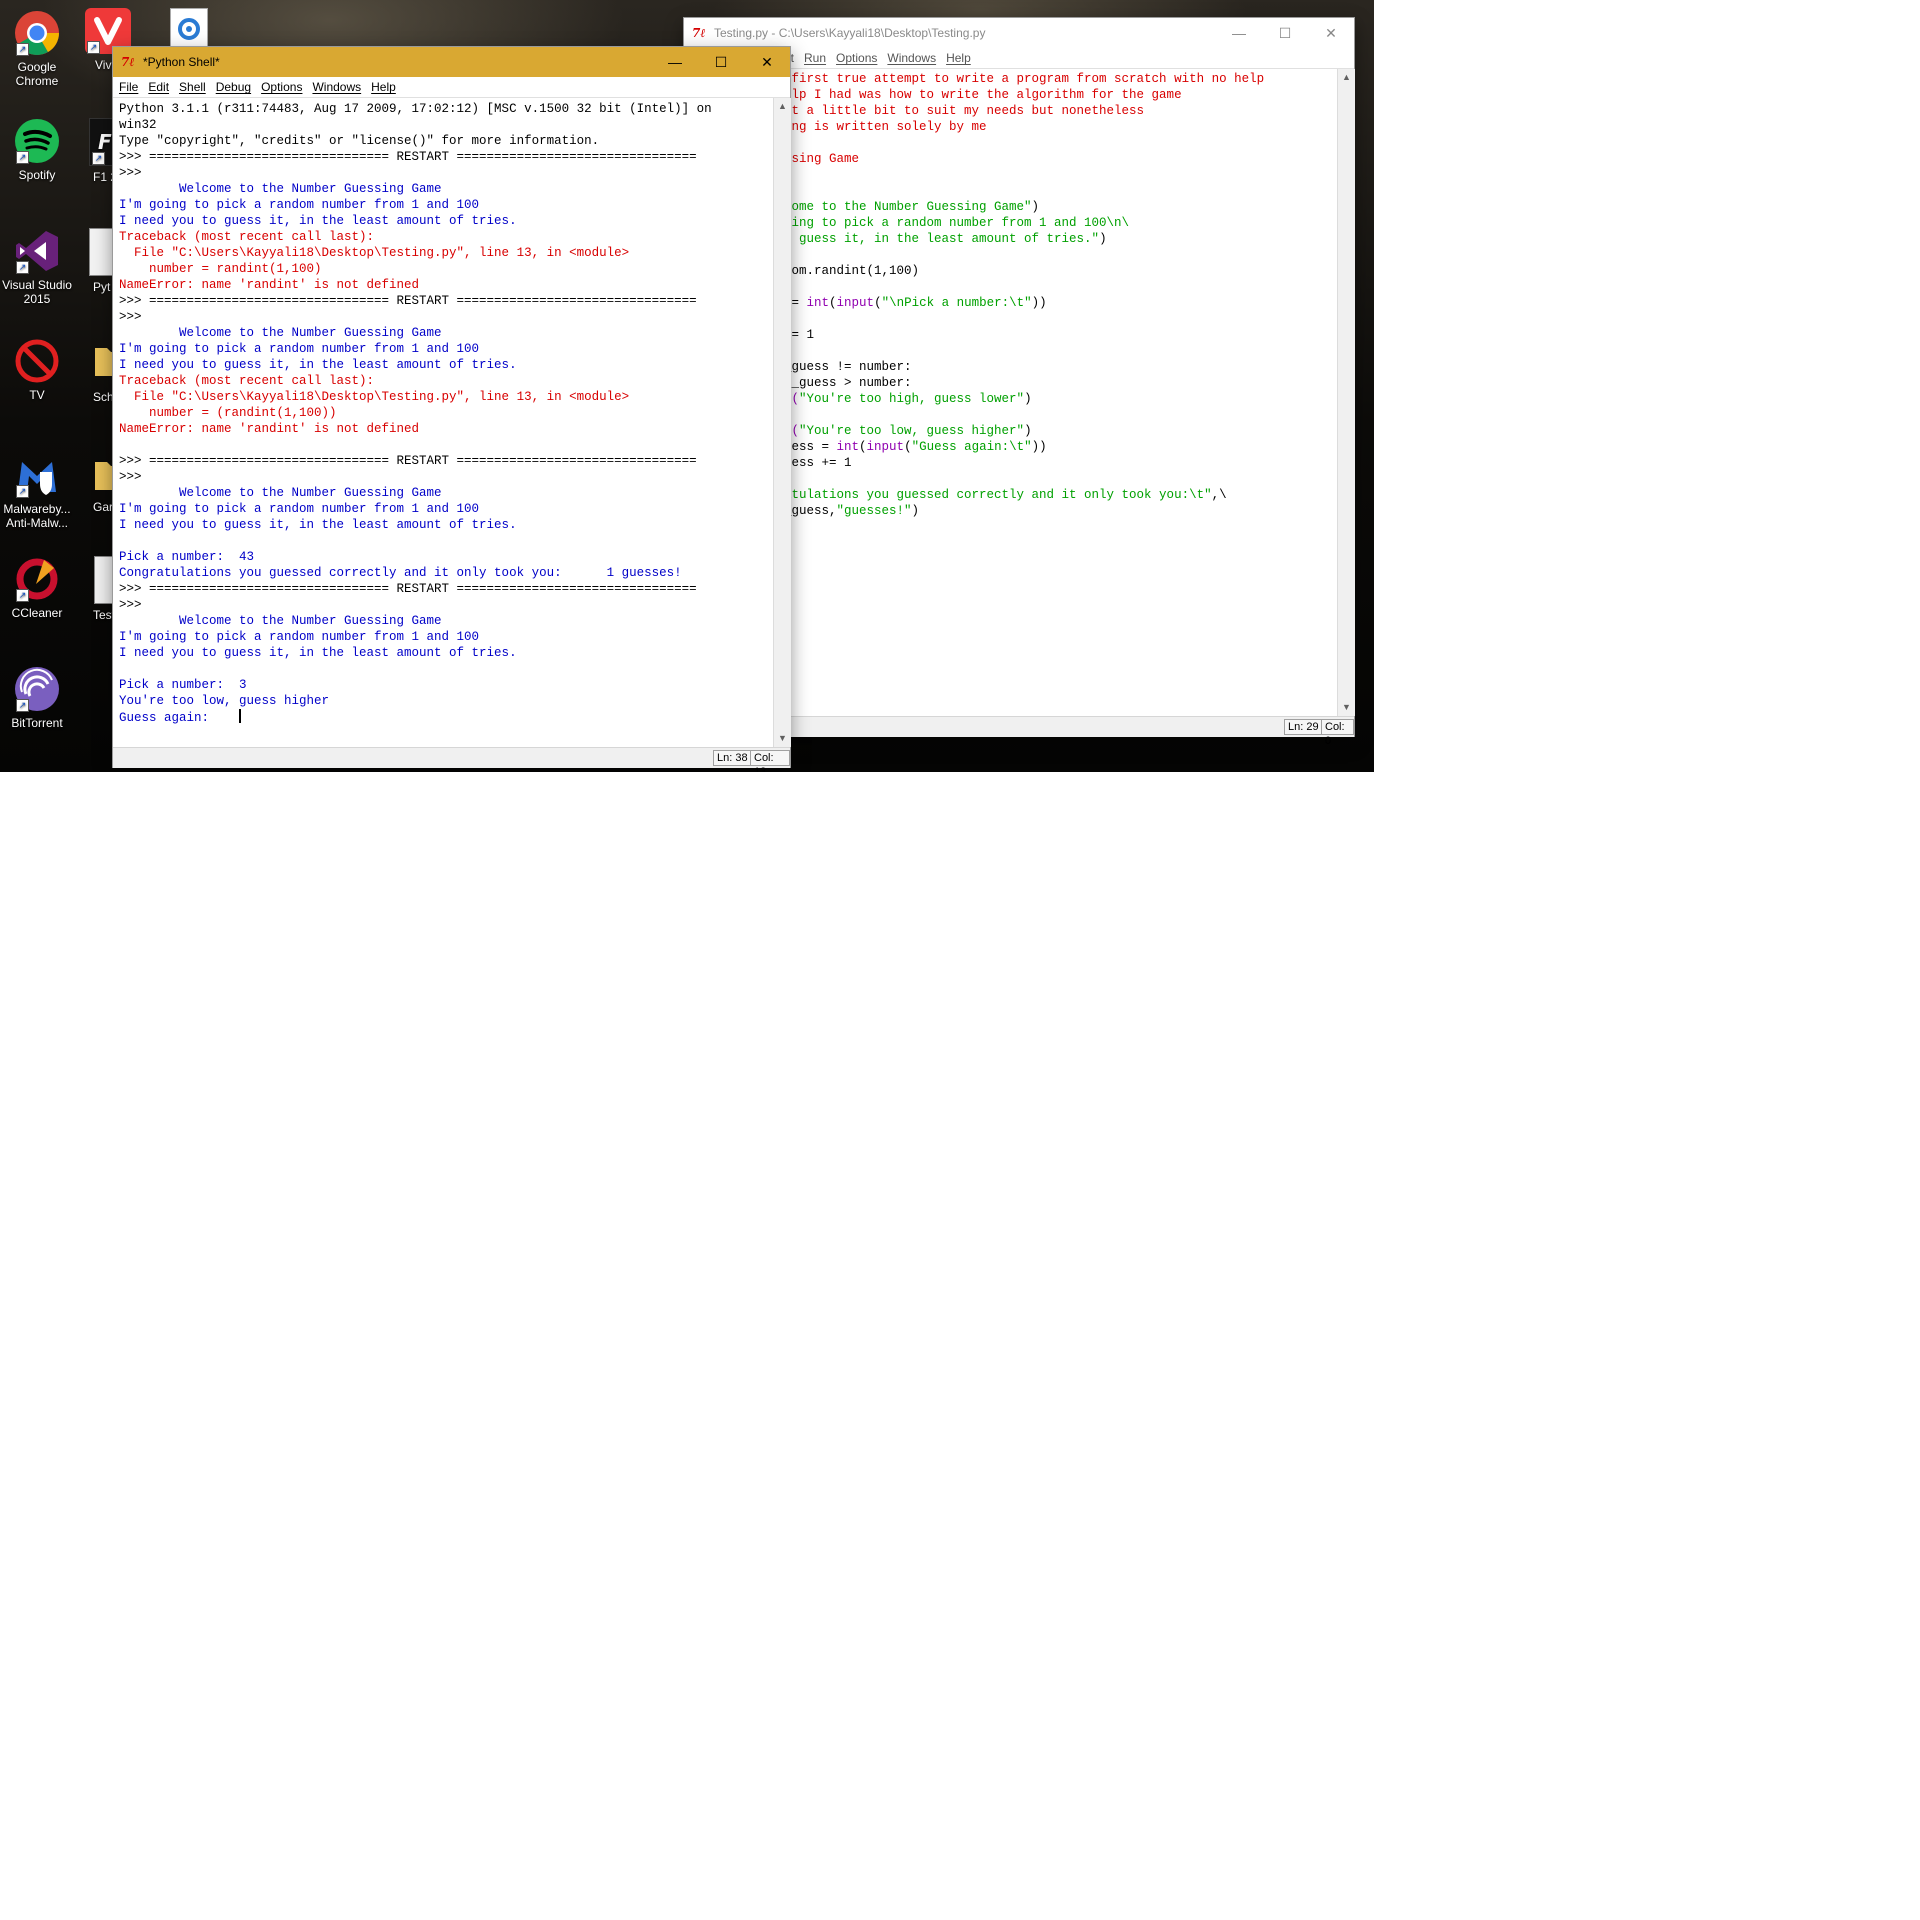 The width and height of the screenshot is (1920, 1920). Describe the element at coordinates (179, 718) in the screenshot. I see `shell-line-text: Guess again:` at that location.